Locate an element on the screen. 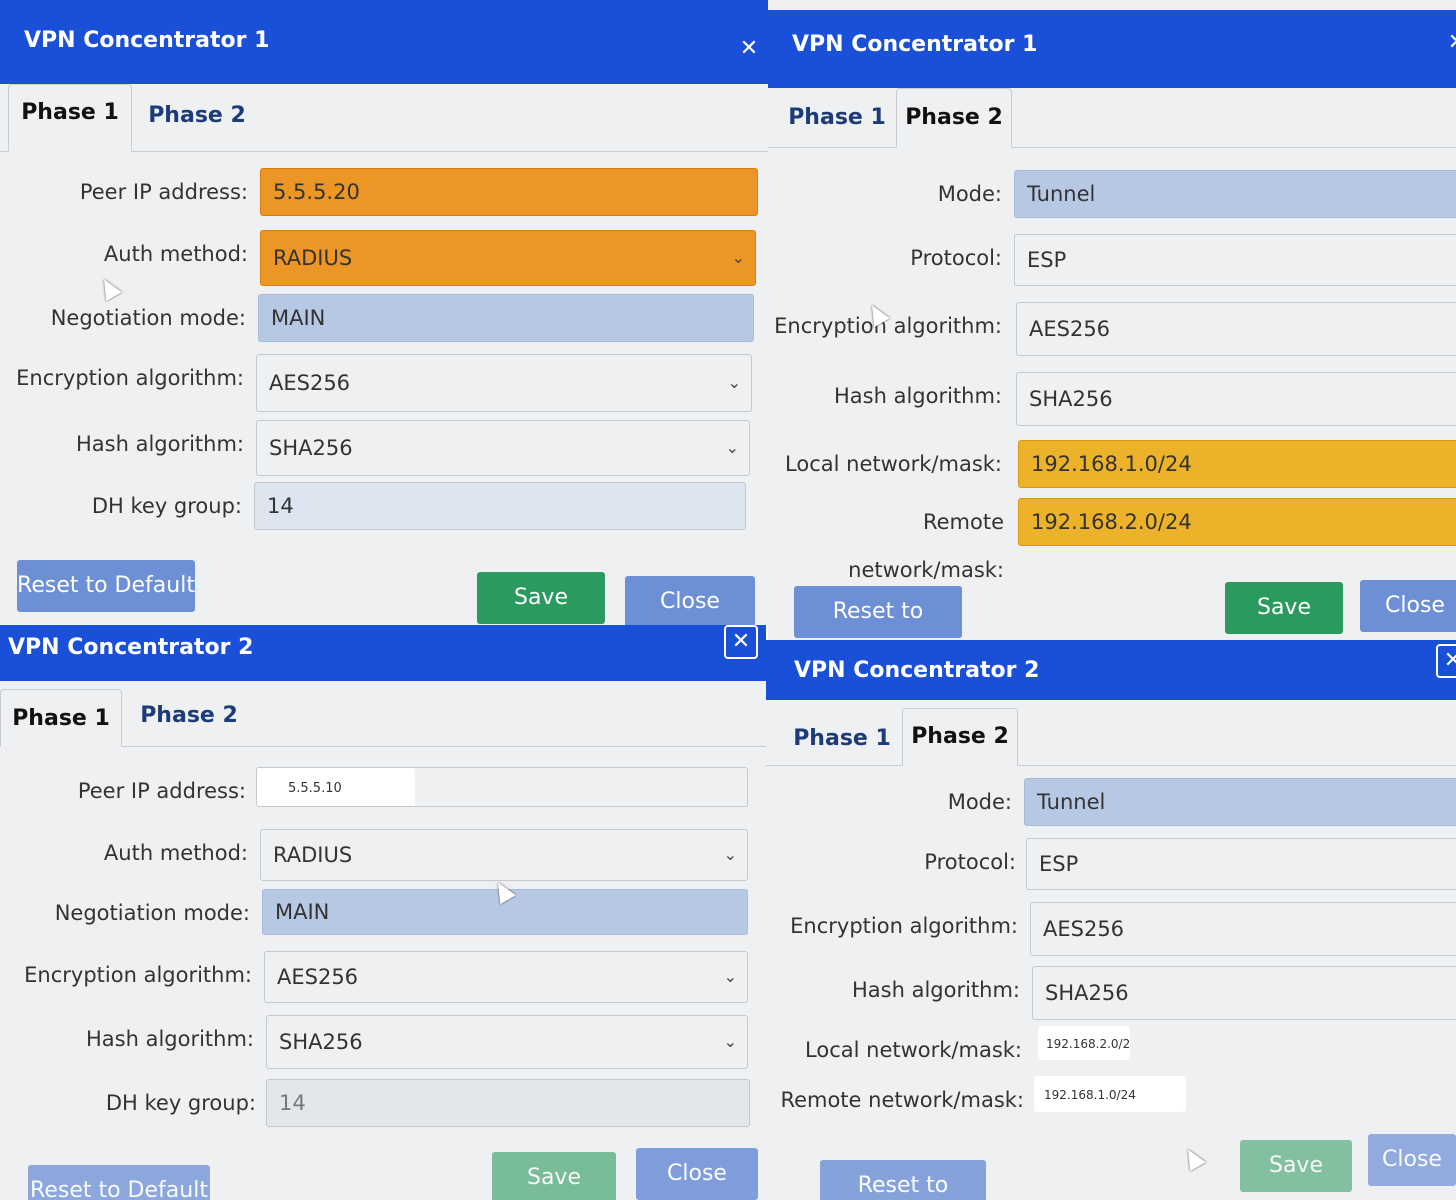 The width and height of the screenshot is (1456, 1200). peer-ip-input: 5.5.5.20 is located at coordinates (509, 192).